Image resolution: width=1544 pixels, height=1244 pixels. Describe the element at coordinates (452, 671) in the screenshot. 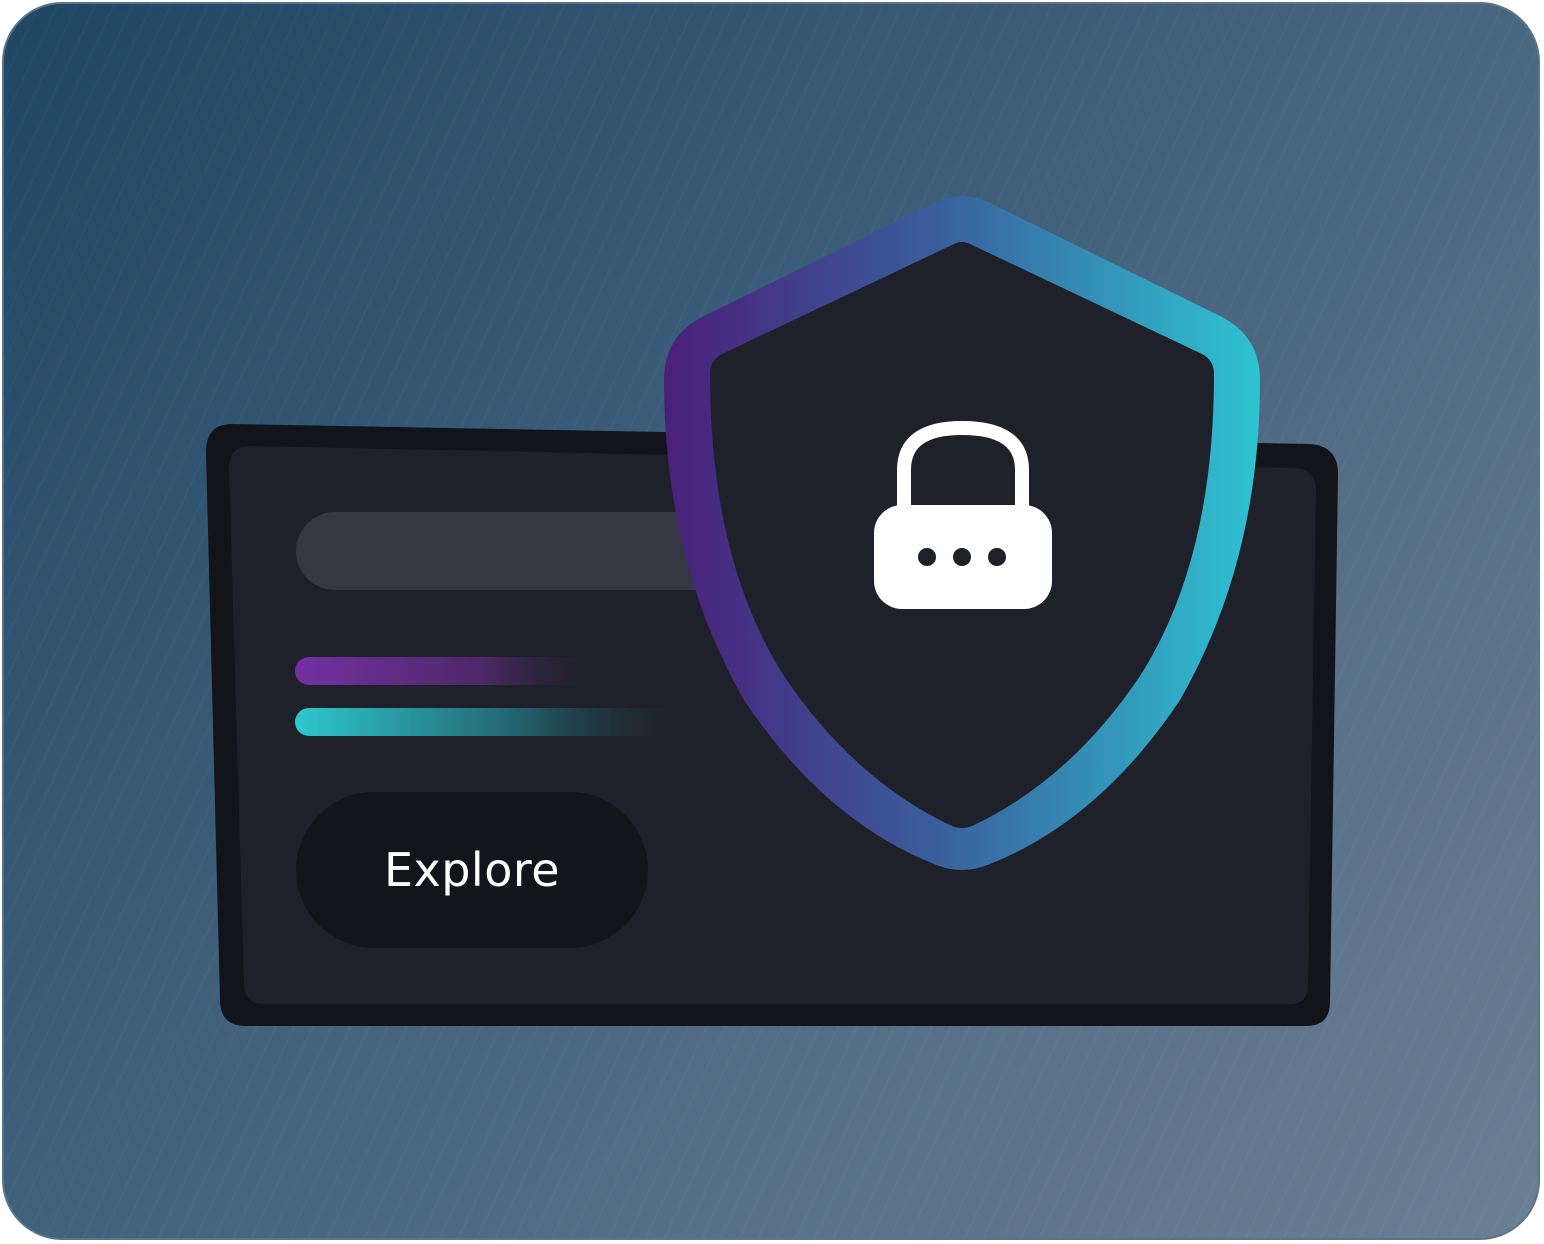

I see `purple-line` at that location.